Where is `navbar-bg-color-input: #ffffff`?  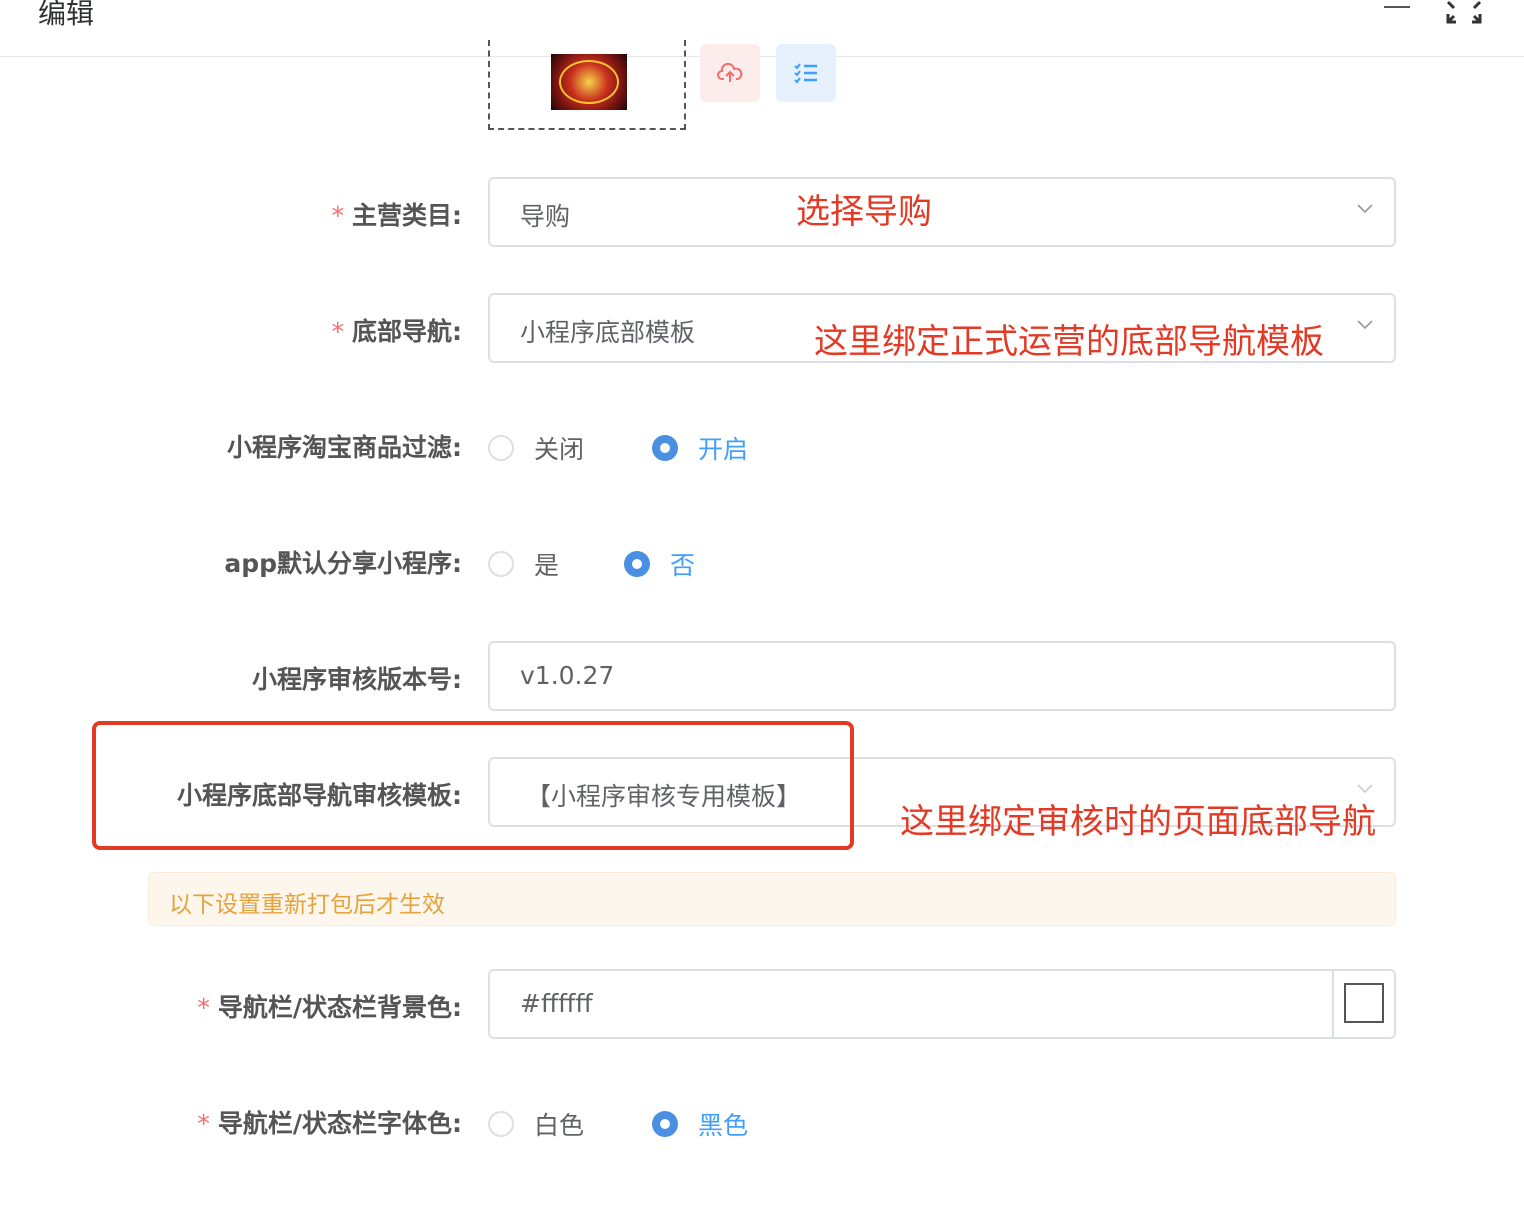
navbar-bg-color-input: #ffffff is located at coordinates (942, 1004).